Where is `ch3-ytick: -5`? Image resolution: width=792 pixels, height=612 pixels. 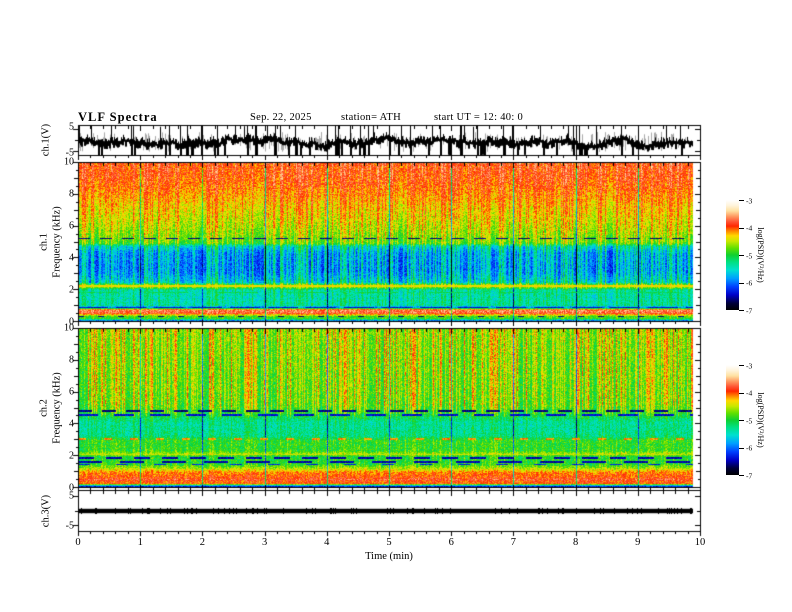 ch3-ytick: -5 is located at coordinates (69, 526).